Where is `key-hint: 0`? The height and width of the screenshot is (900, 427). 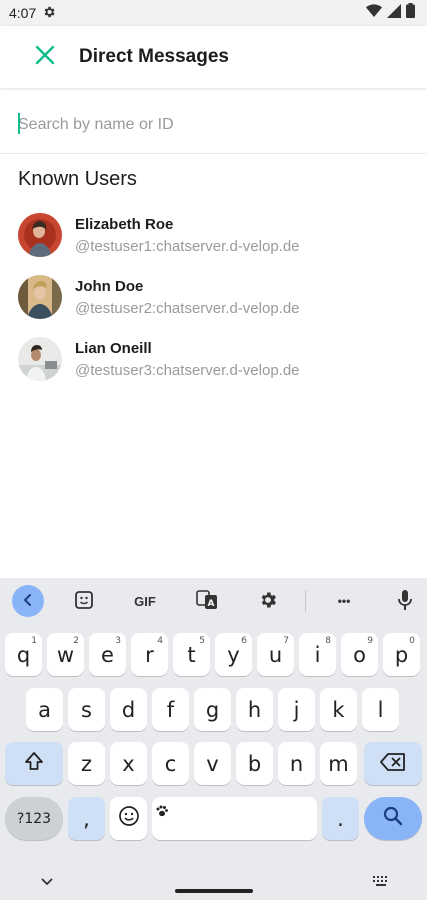
key-hint: 0 is located at coordinates (412, 641).